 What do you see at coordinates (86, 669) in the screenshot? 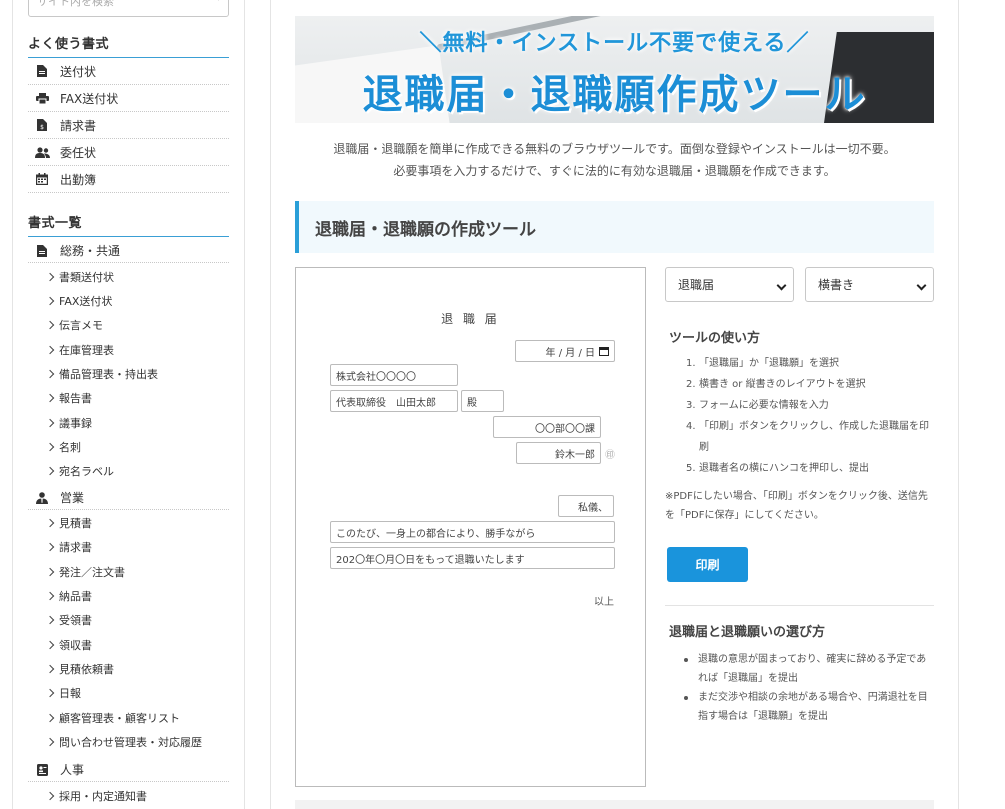
I see `sidebar-subitem-label: 見積依頼書` at bounding box center [86, 669].